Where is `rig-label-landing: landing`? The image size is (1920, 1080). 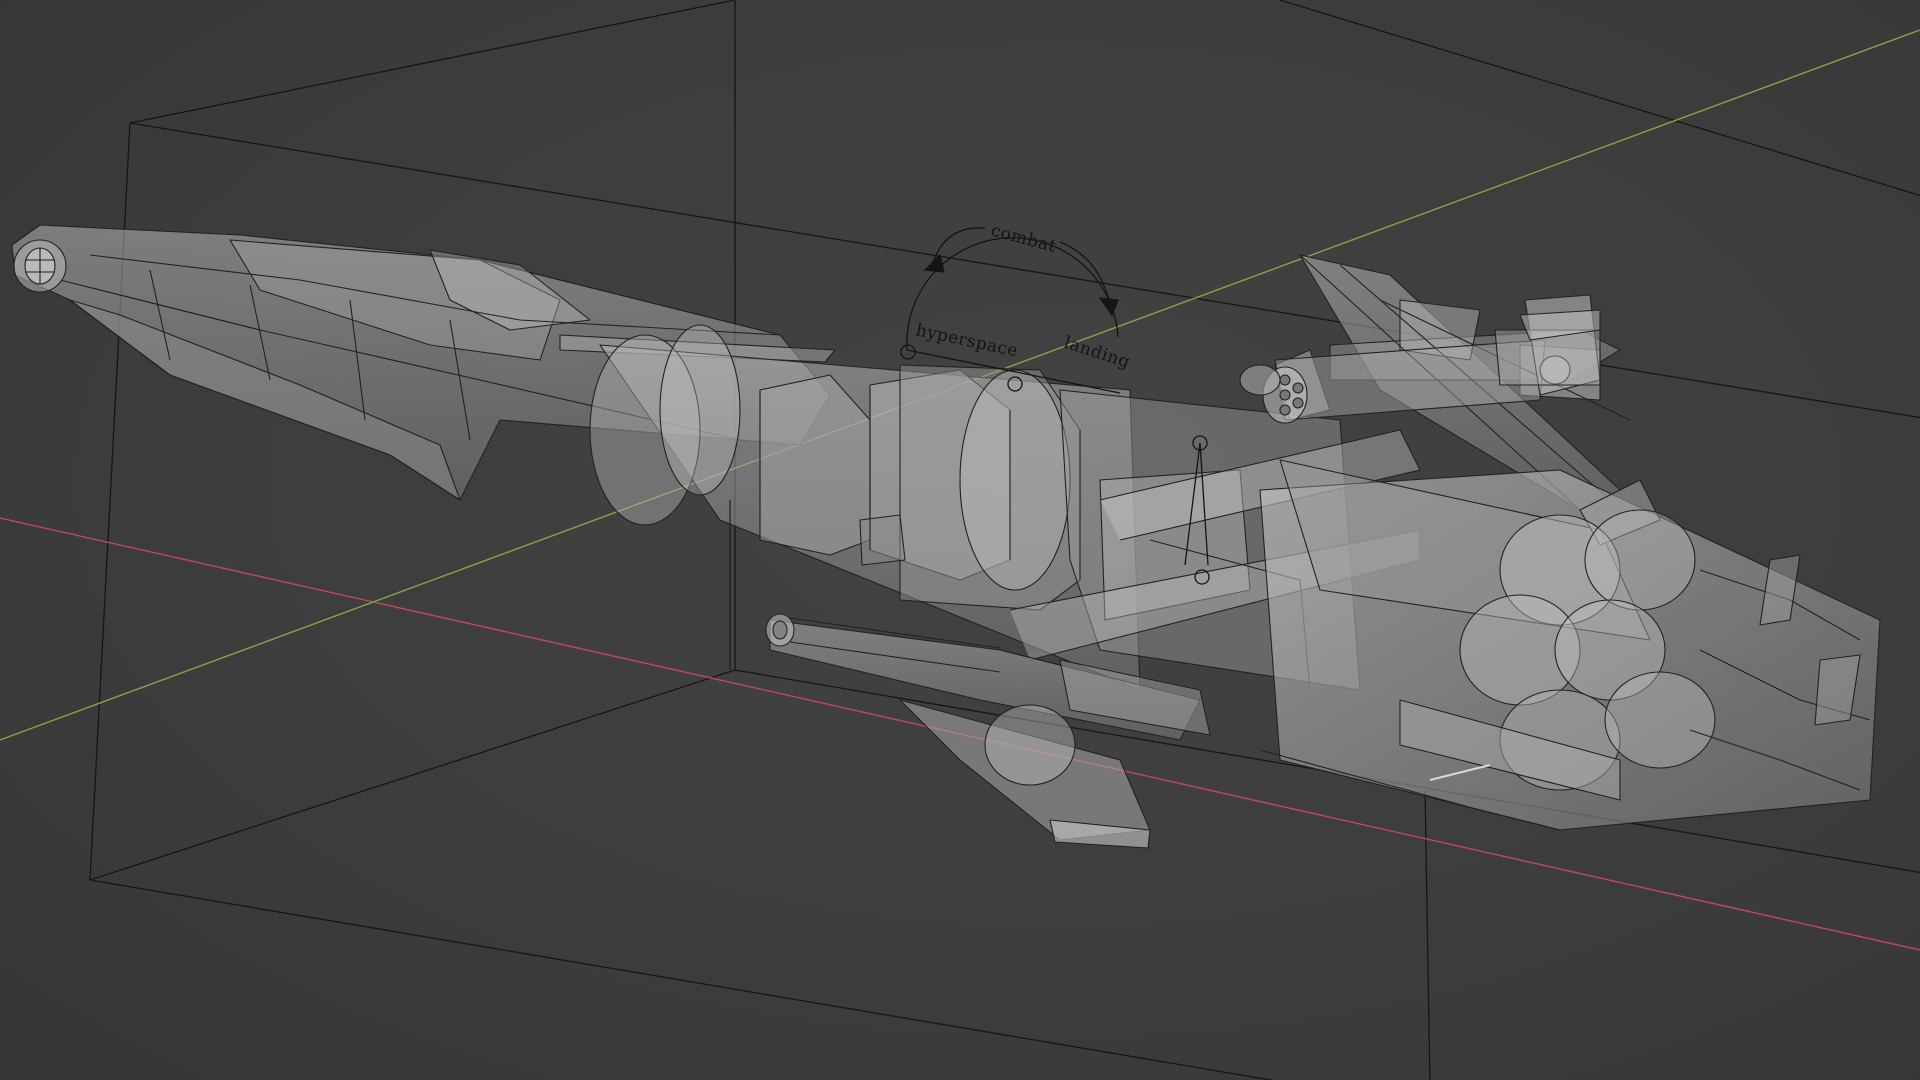 rig-label-landing: landing is located at coordinates (1096, 353).